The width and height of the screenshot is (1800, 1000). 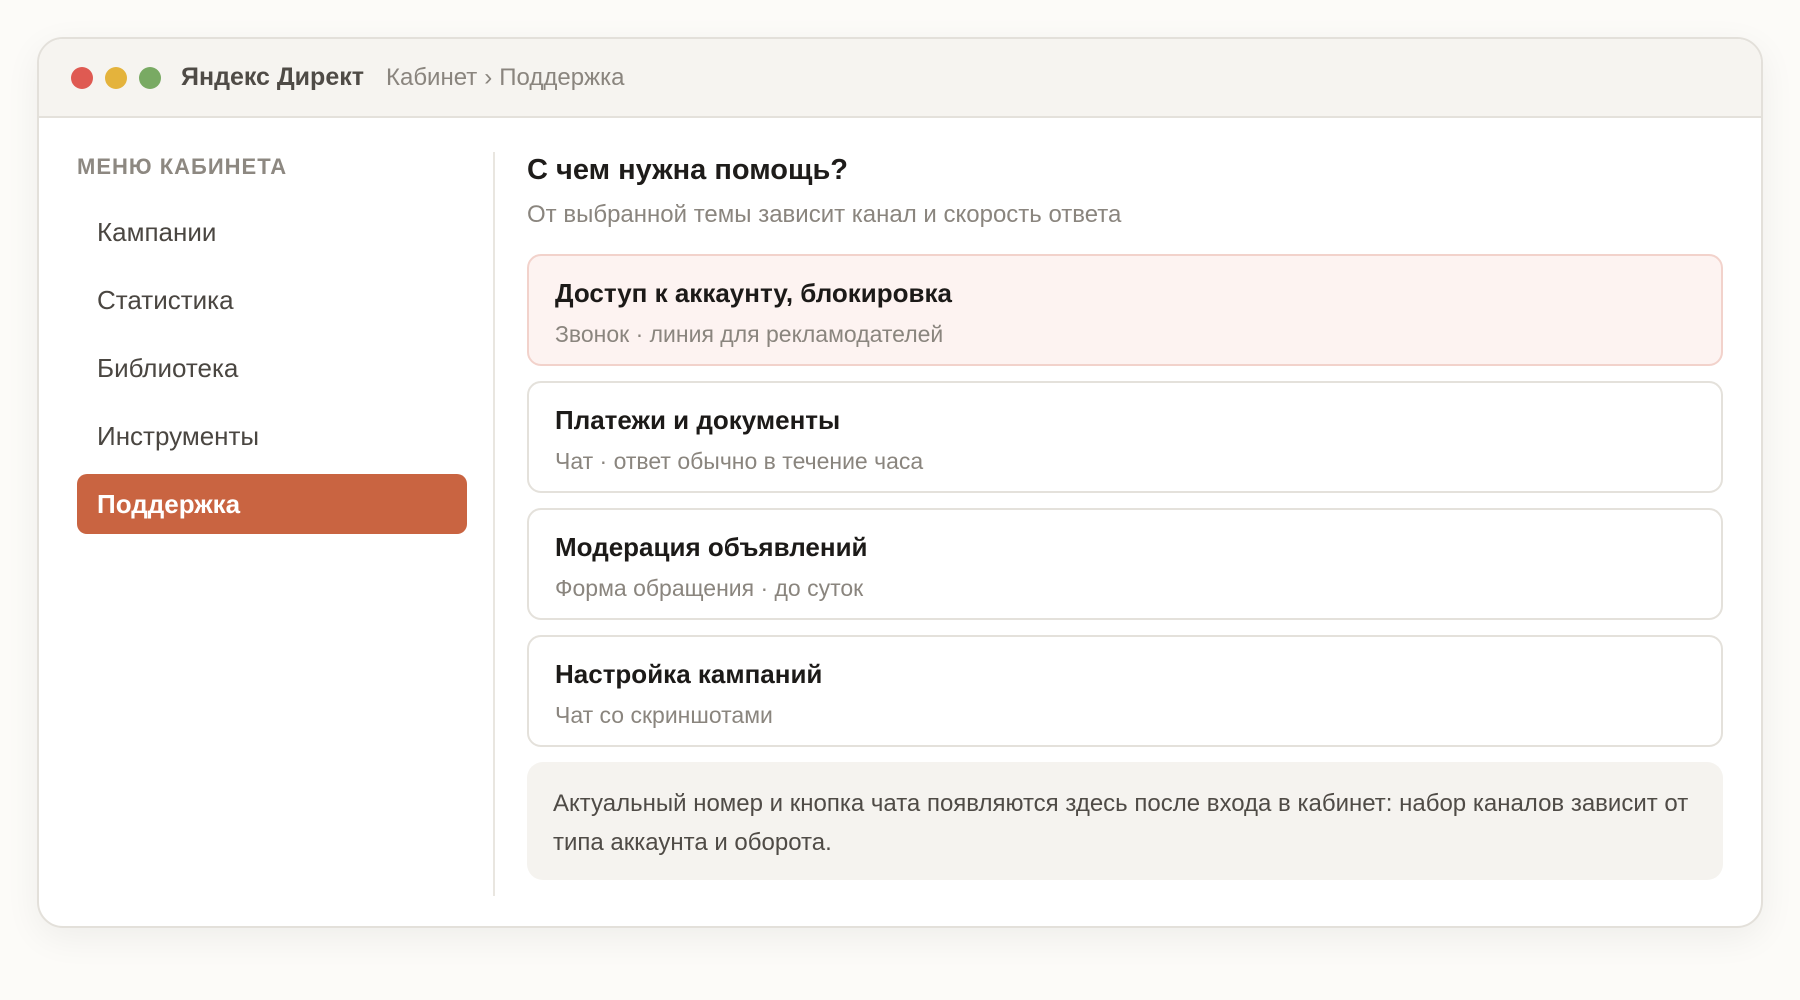 I want to click on topic-card-campaign-setup: Настройка кампаний Чат со скриншотами, so click(x=1125, y=691).